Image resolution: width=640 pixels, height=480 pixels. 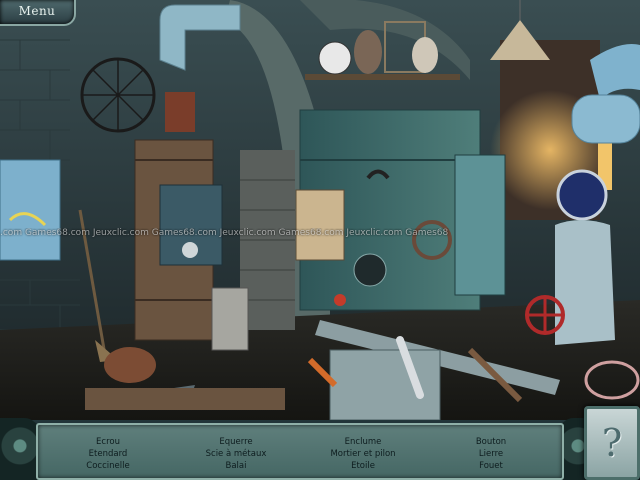 What do you see at coordinates (491, 454) in the screenshot?
I see `list-item-lierre: Lierre` at bounding box center [491, 454].